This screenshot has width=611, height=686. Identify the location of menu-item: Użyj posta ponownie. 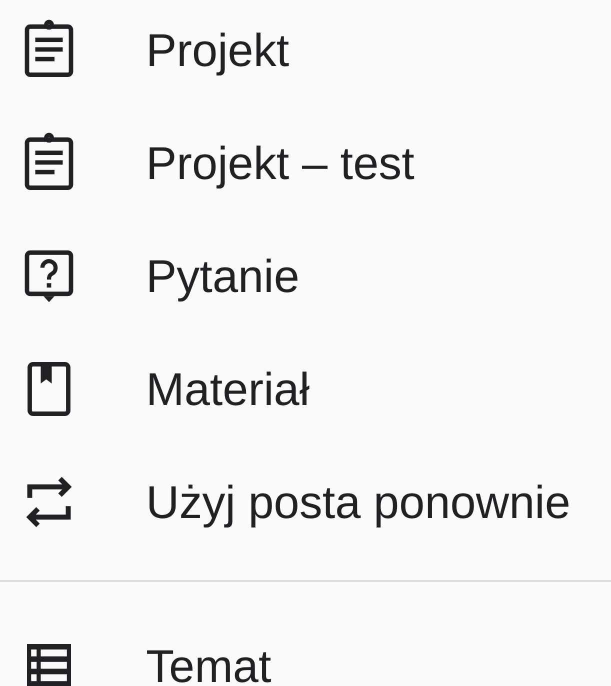
(285, 502).